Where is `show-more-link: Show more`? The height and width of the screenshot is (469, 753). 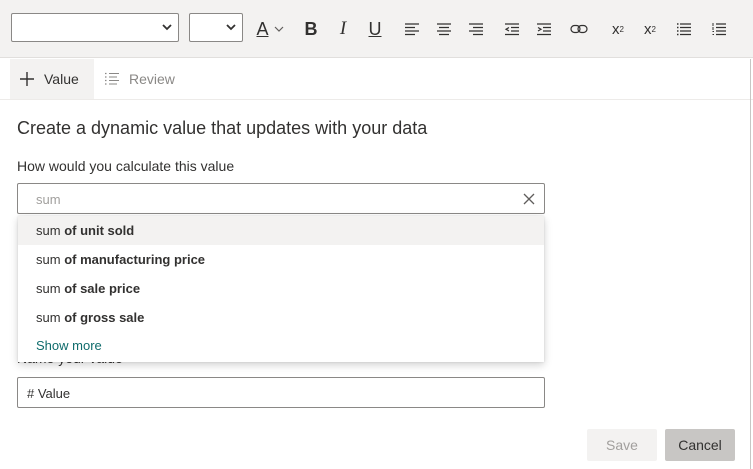
show-more-link: Show more is located at coordinates (69, 345).